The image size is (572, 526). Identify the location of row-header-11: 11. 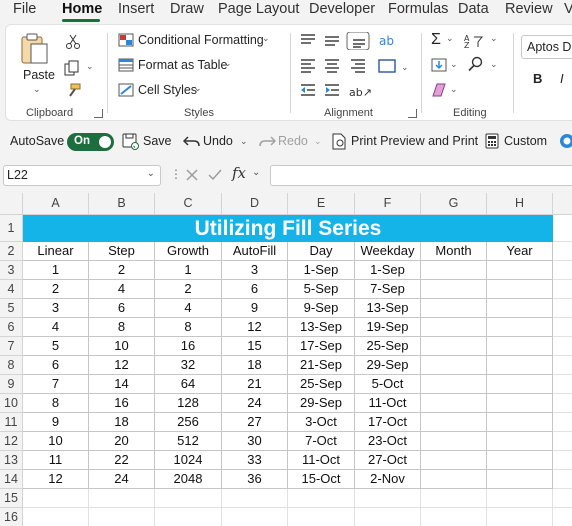
(11, 422).